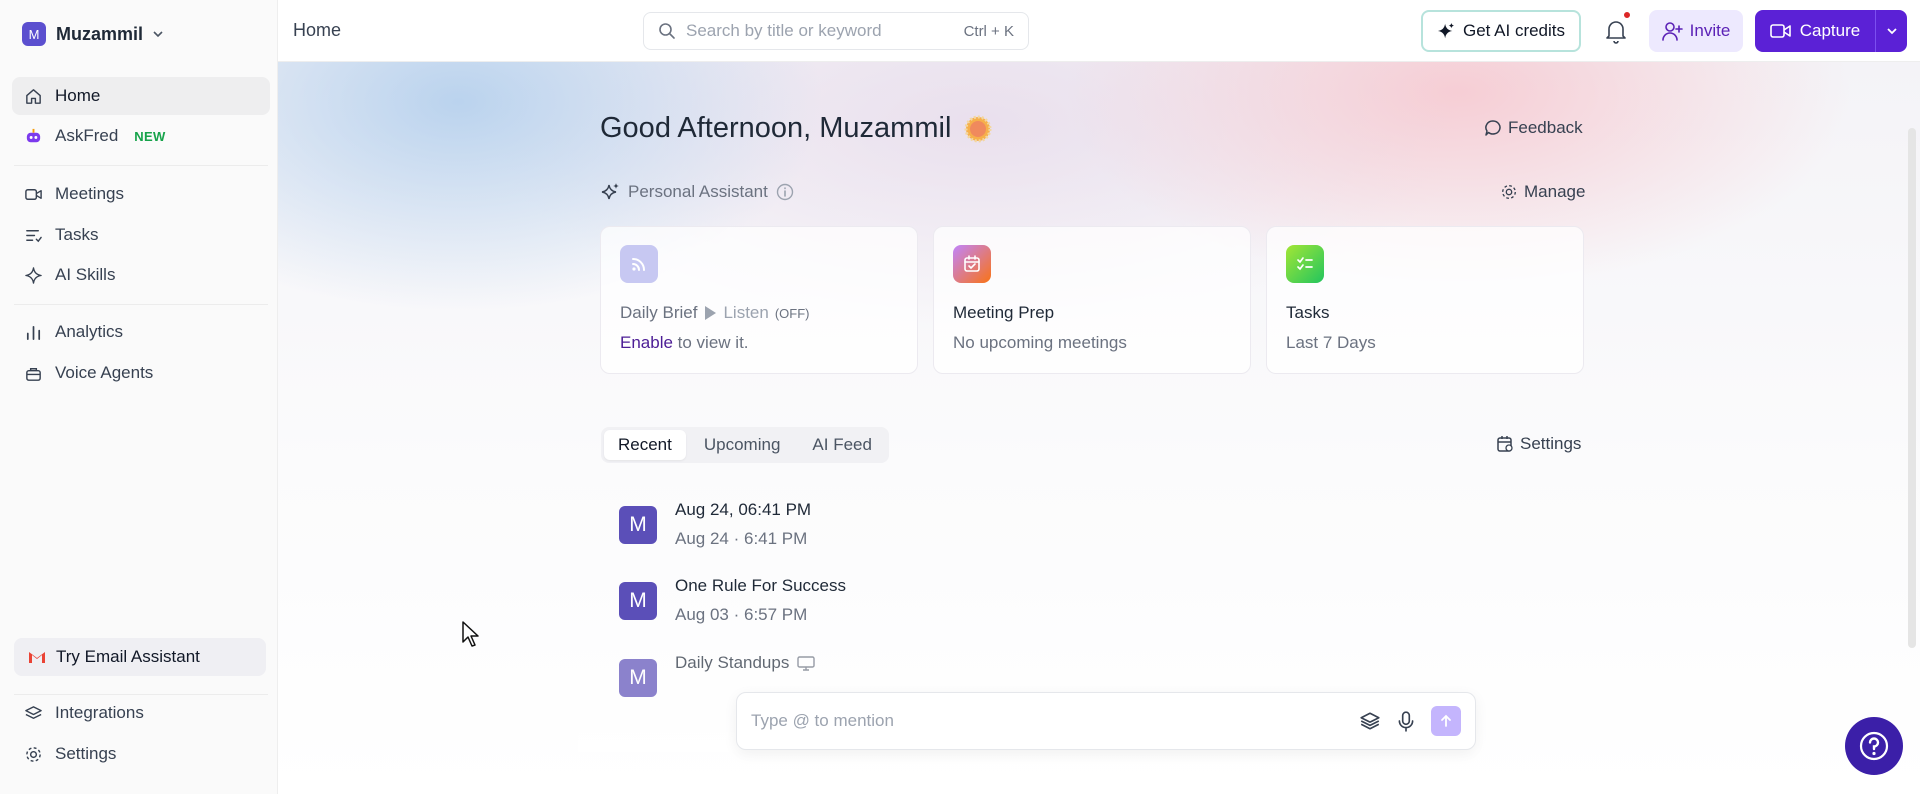 This screenshot has width=1920, height=794. Describe the element at coordinates (776, 128) in the screenshot. I see `greeting-text: Good Afternoon, Muzammil` at that location.